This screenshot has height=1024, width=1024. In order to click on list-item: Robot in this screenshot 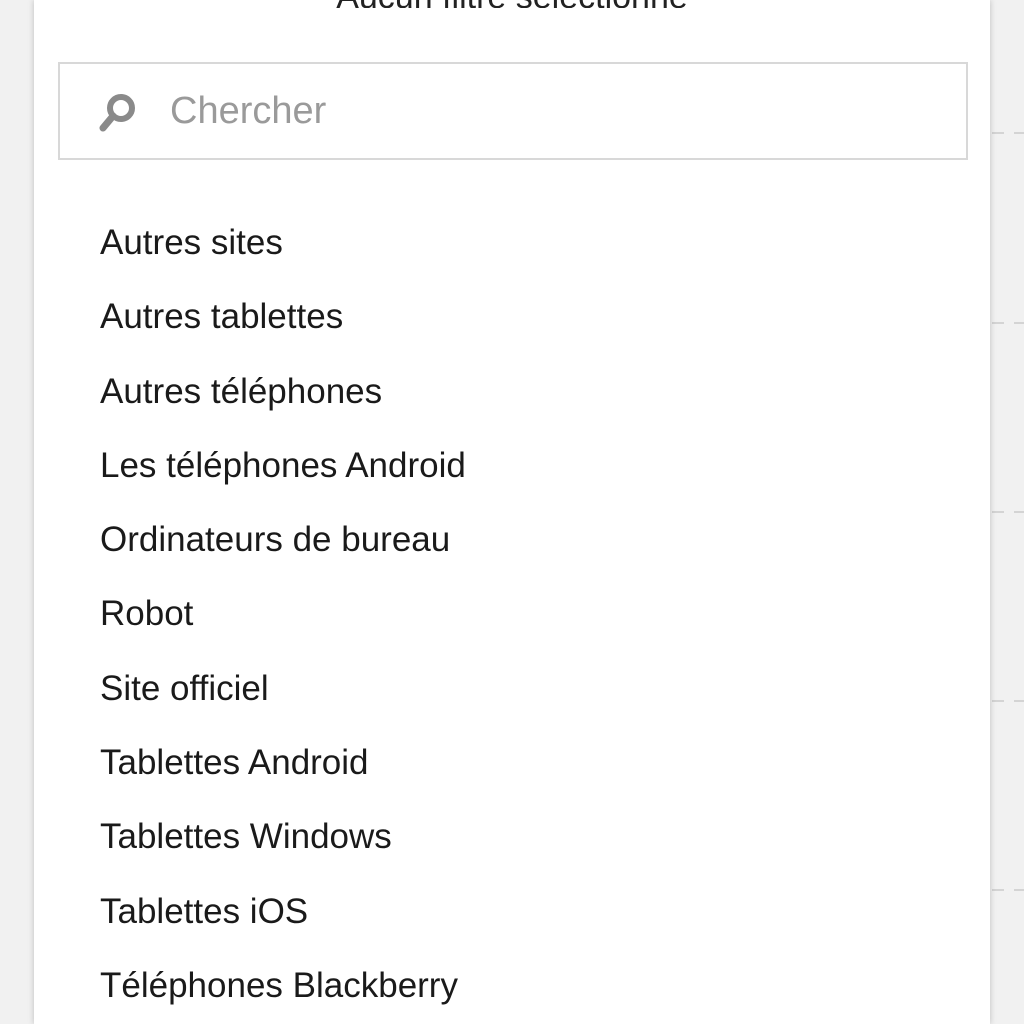, I will do `click(512, 614)`.